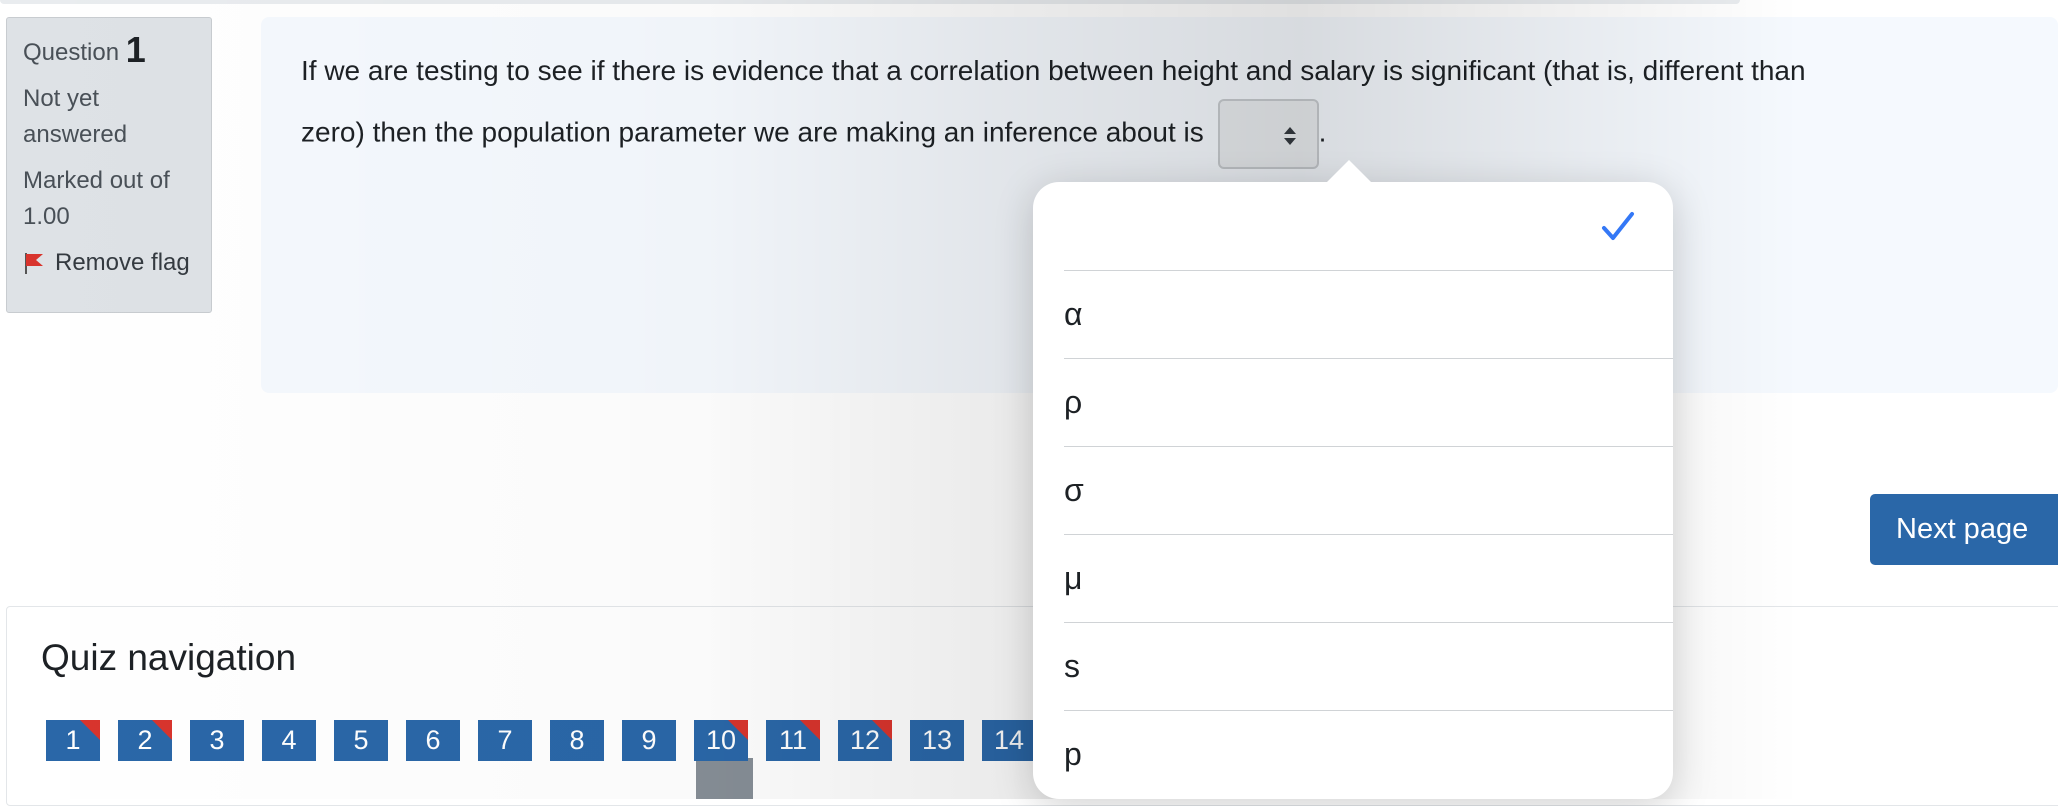 This screenshot has height=806, width=2058. I want to click on grade-line-2: 1.00, so click(46, 216).